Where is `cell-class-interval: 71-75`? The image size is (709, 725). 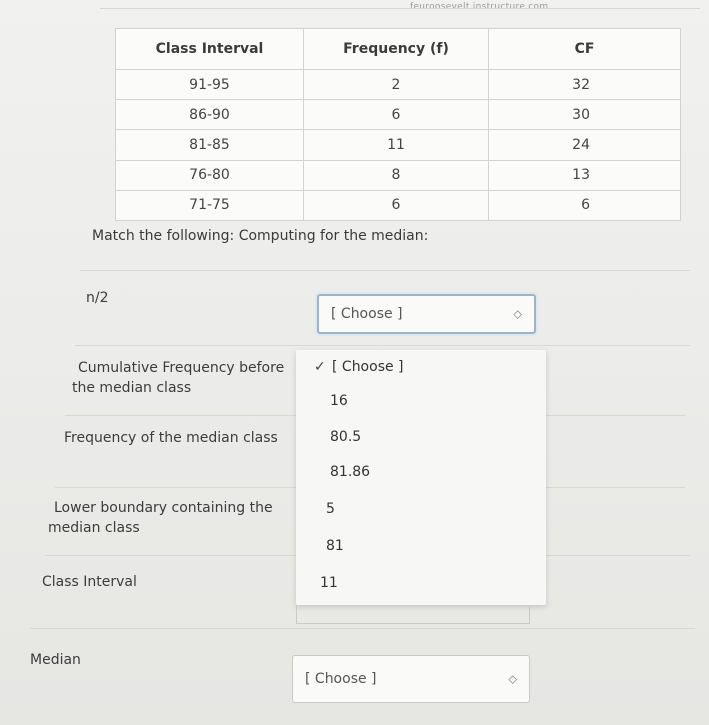
cell-class-interval: 71-75 is located at coordinates (209, 205).